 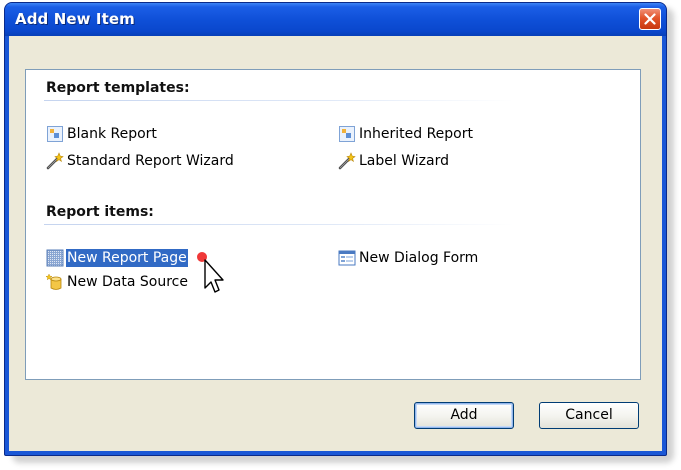 I want to click on item-label: New Data Source, so click(x=127, y=282).